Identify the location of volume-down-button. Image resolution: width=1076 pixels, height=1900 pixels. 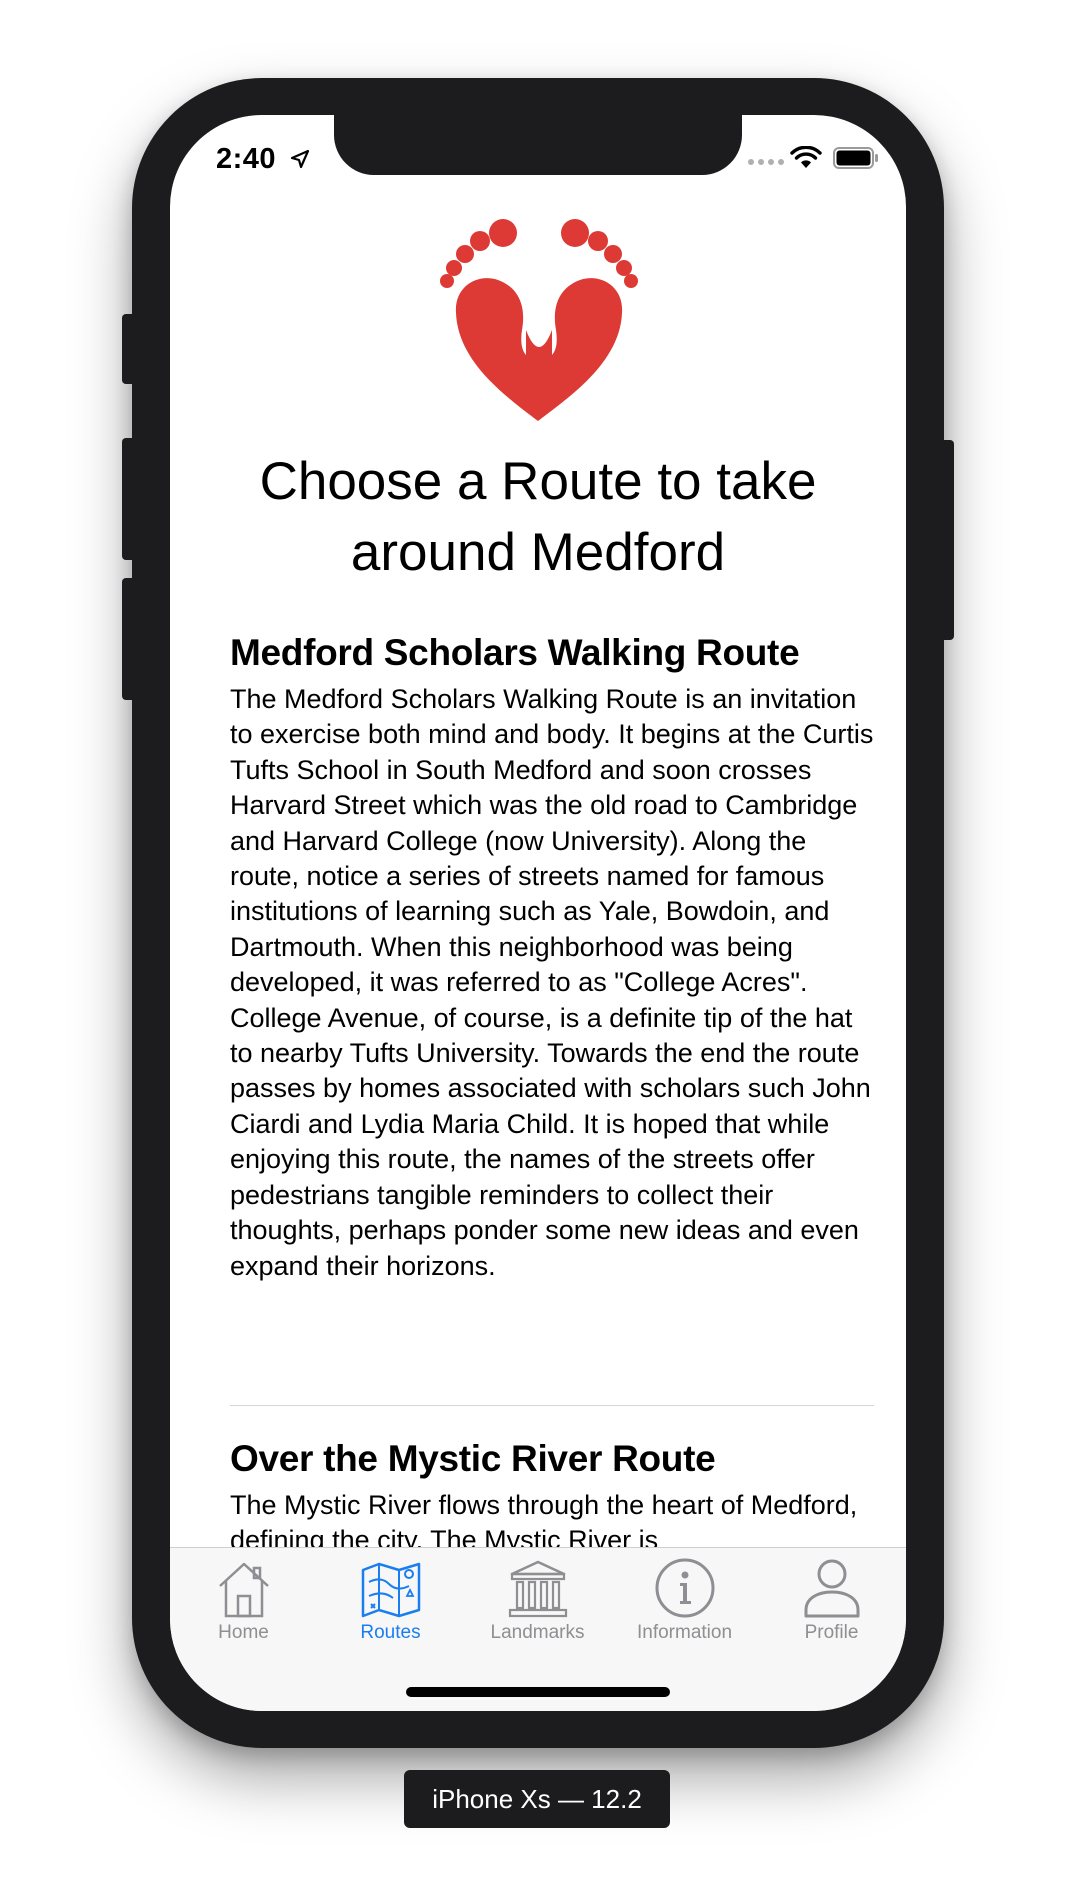
(129, 639).